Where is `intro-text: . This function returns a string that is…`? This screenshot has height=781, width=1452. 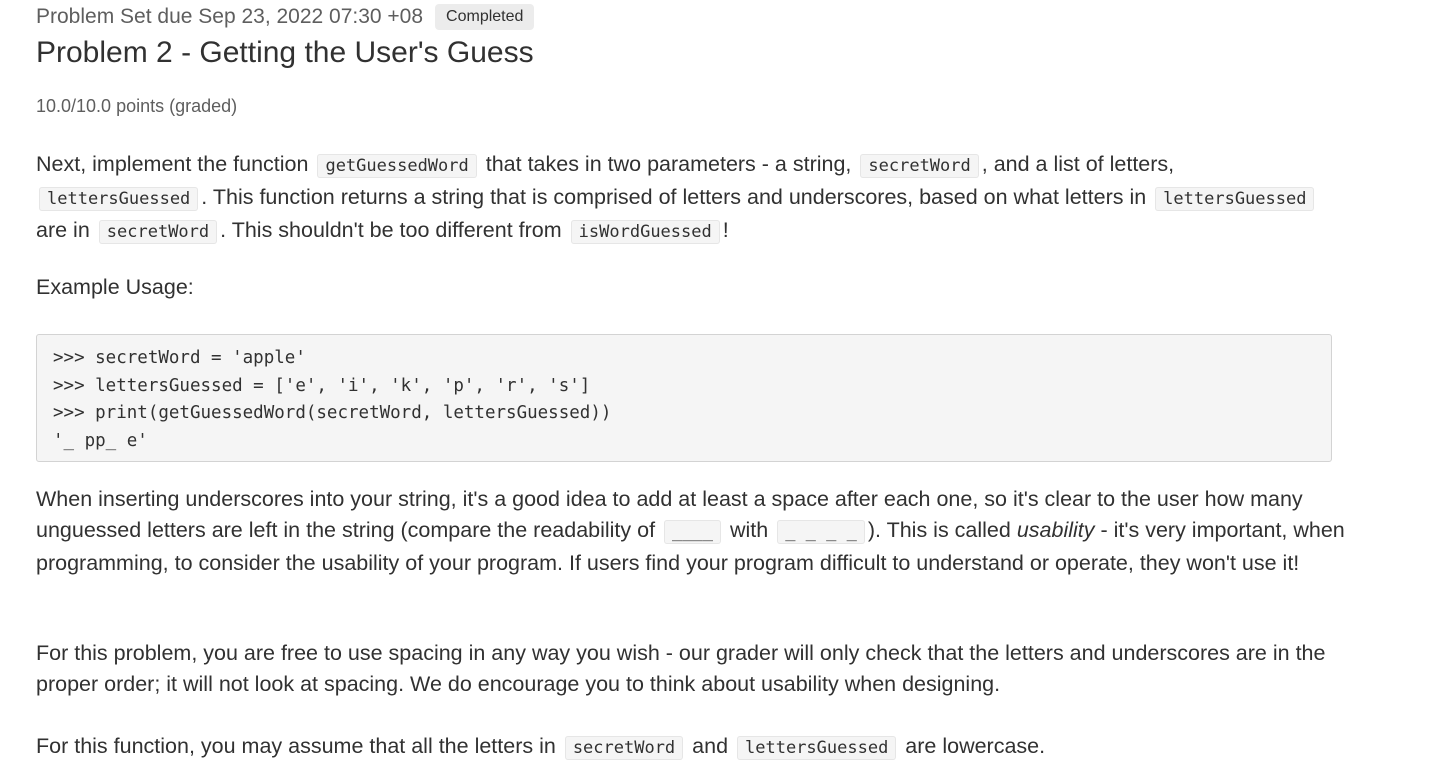 intro-text: . This function returns a string that is… is located at coordinates (674, 197).